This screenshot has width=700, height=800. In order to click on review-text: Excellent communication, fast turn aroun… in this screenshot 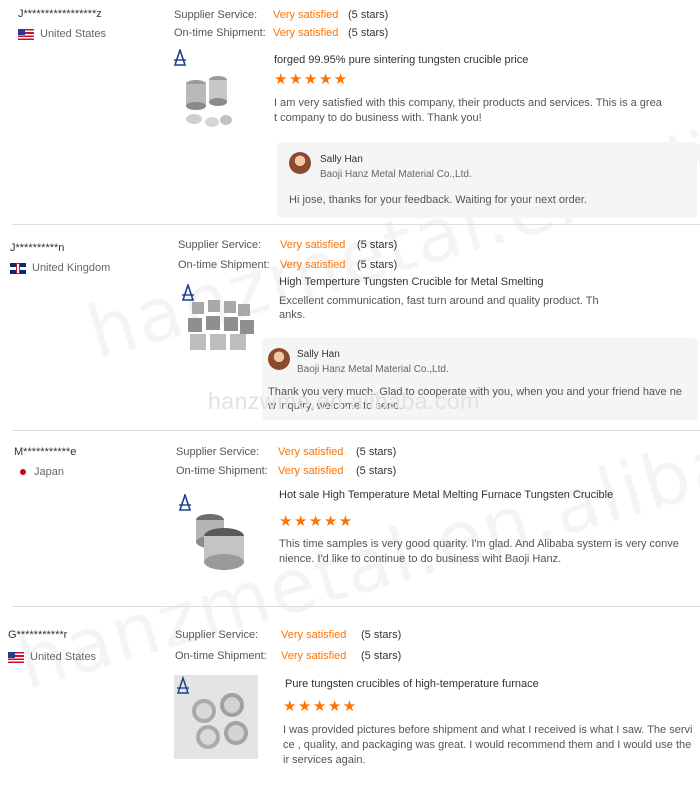, I will do `click(439, 308)`.